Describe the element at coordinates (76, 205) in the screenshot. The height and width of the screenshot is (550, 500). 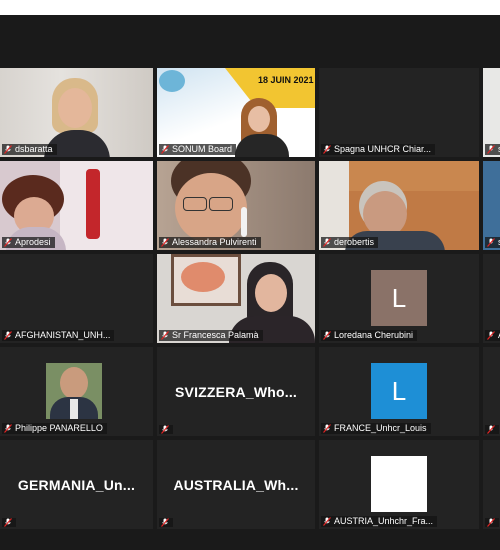
I see `participant-tile-aprodesi: Aprodesi` at that location.